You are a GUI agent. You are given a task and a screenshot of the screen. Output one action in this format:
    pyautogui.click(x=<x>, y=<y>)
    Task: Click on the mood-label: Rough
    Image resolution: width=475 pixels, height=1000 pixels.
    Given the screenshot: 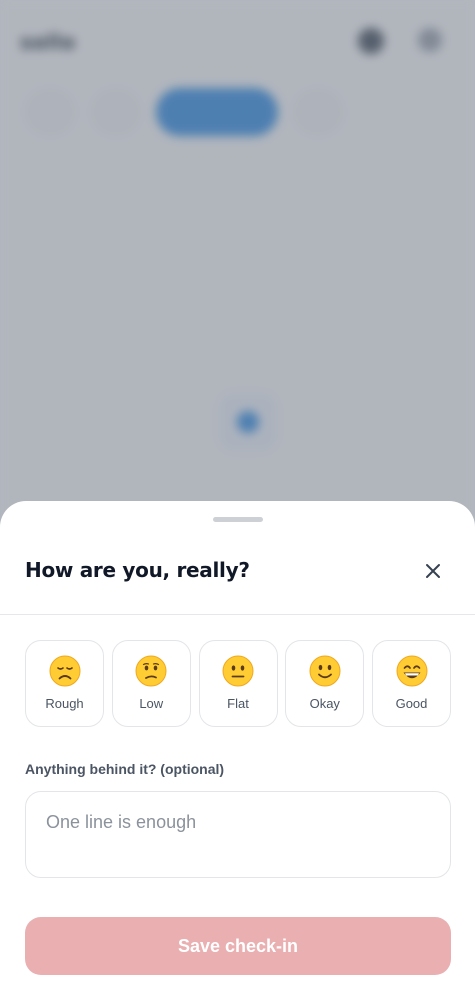 What is the action you would take?
    pyautogui.click(x=64, y=703)
    